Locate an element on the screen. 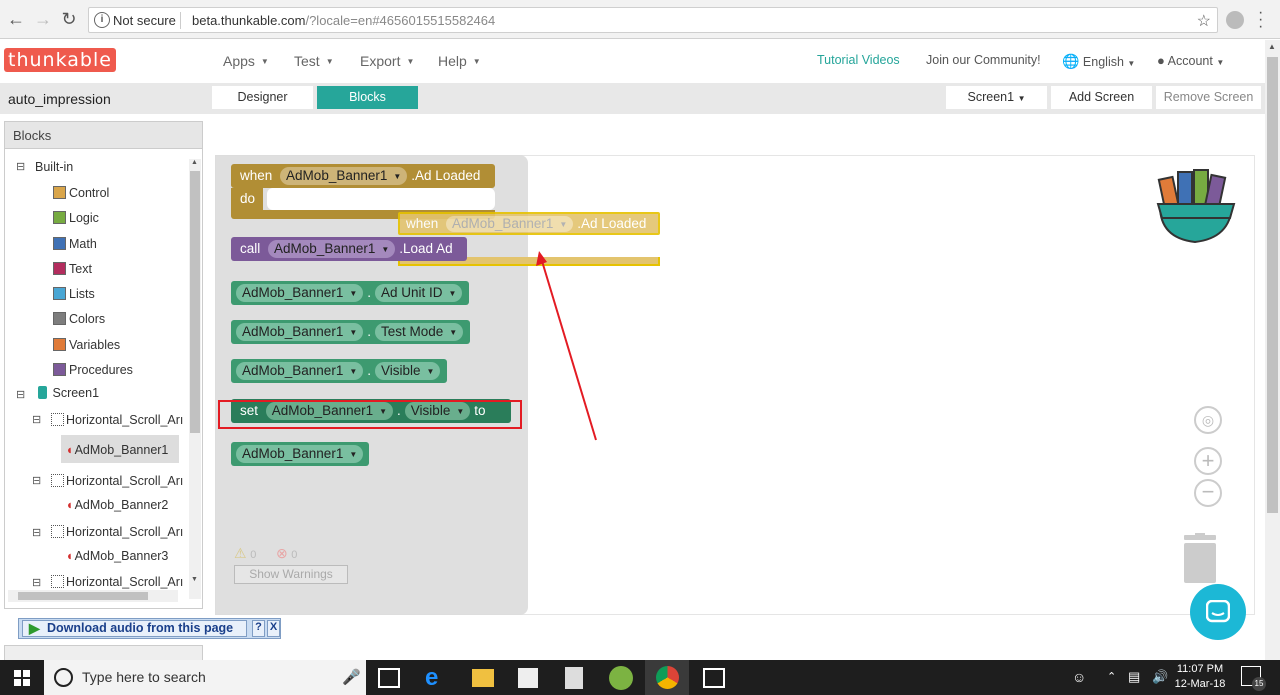 This screenshot has width=1280, height=695. menu-export: Export ▼ is located at coordinates (387, 61).